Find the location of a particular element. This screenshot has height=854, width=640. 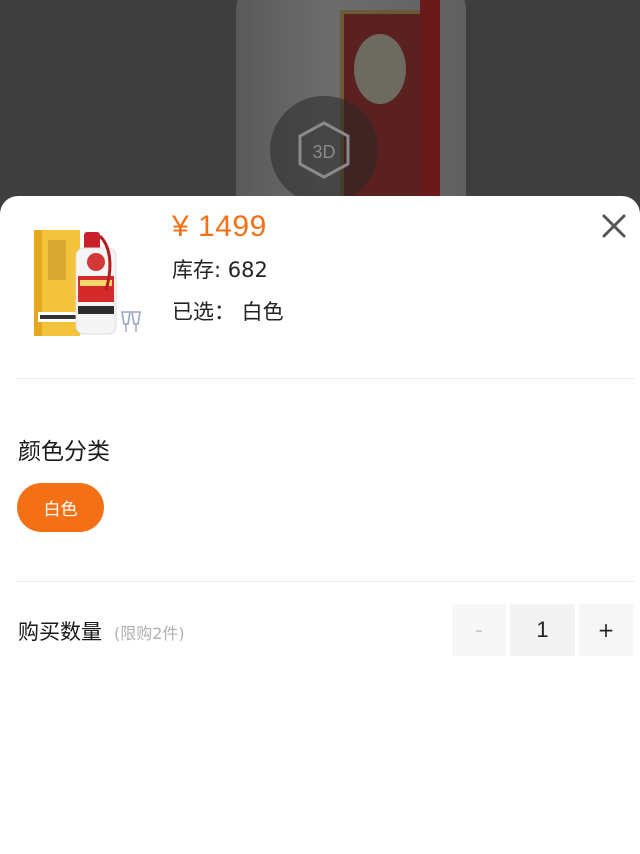

color-option-white: 白色 is located at coordinates (60, 507).